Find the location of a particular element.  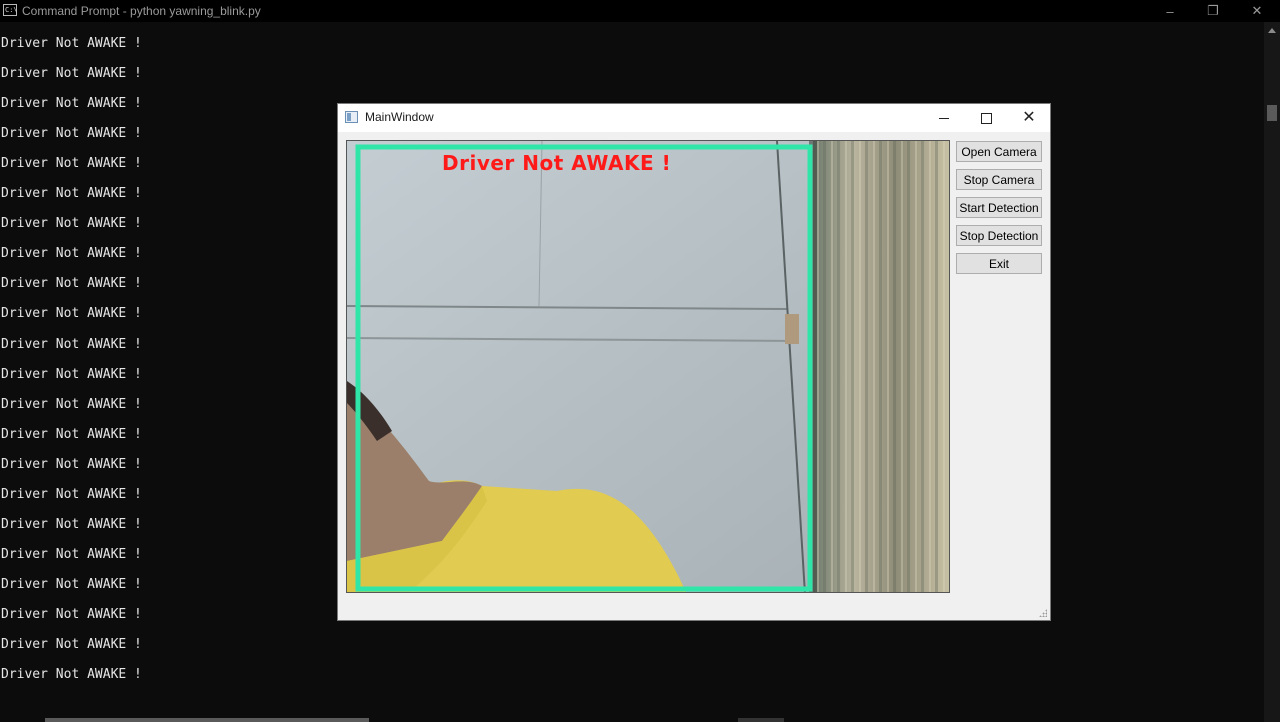

maximize-button is located at coordinates (986, 118).